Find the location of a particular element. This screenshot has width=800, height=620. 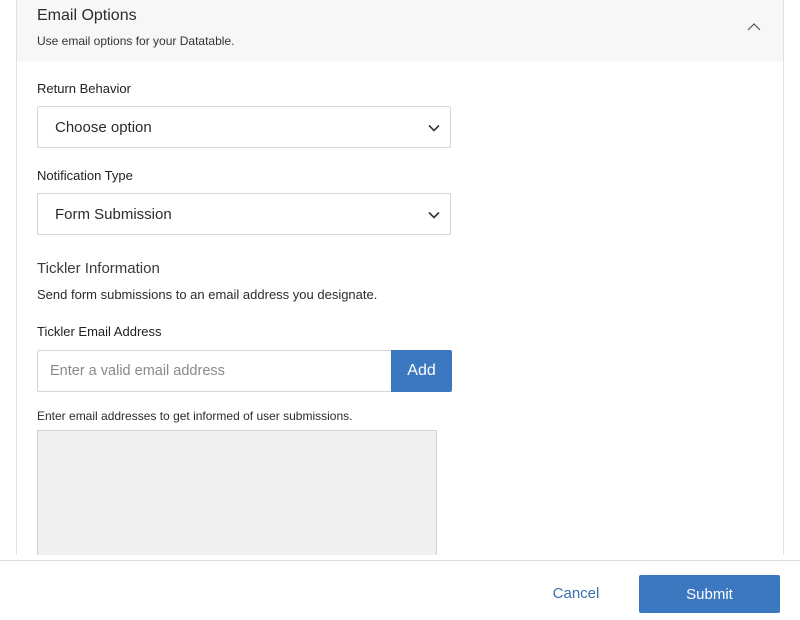

tickler-emails-list is located at coordinates (237, 492).